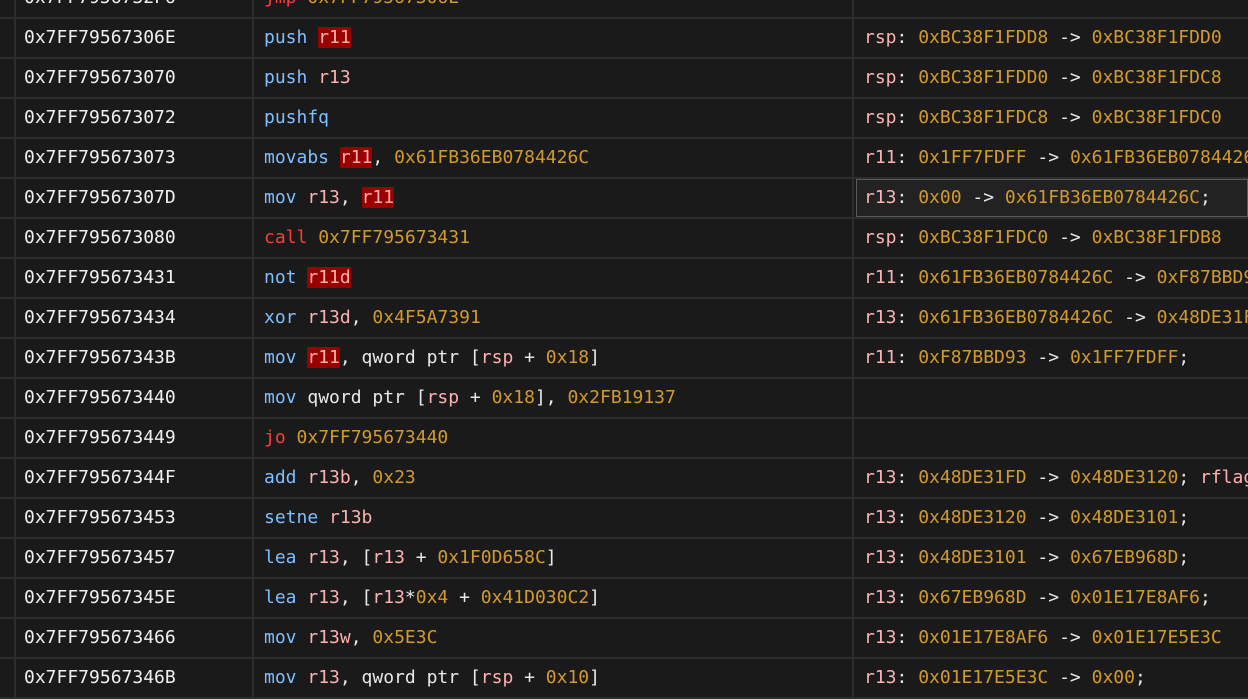  Describe the element at coordinates (555, 398) in the screenshot. I see `instruction-cell: mov qword ptr [rsp + 0x18], 0x2FB19137` at that location.